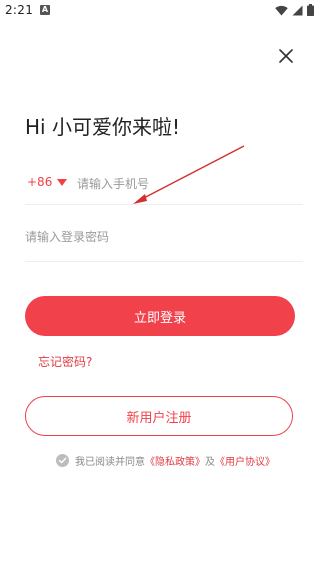 The width and height of the screenshot is (320, 568). I want to click on privacy-policy-link: 《隐私政策》, so click(175, 460).